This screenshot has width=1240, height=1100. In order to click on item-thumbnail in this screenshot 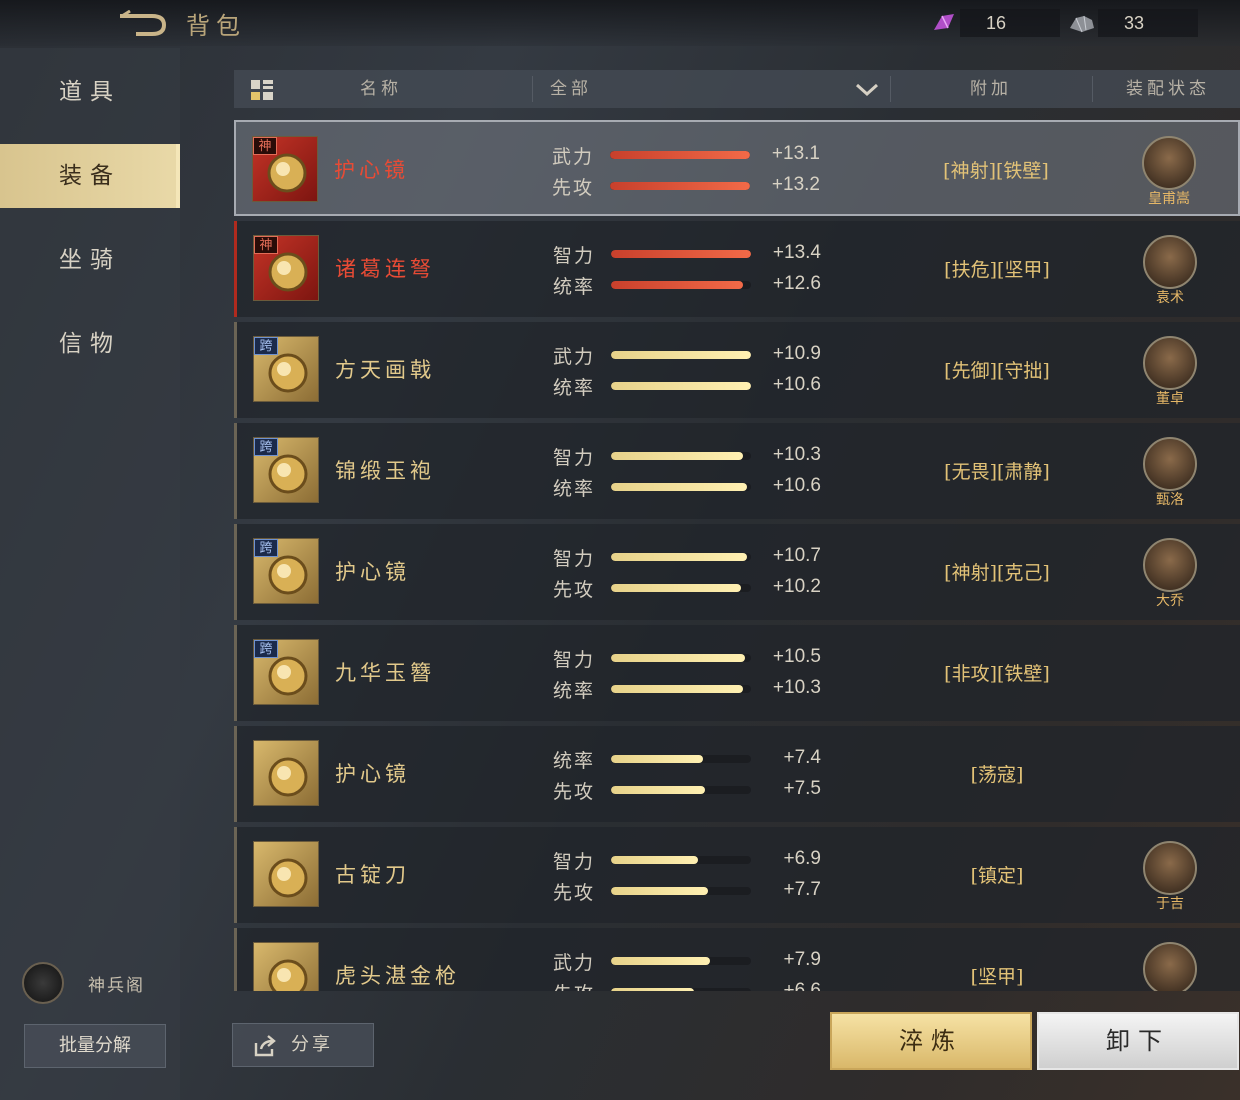, I will do `click(286, 773)`.